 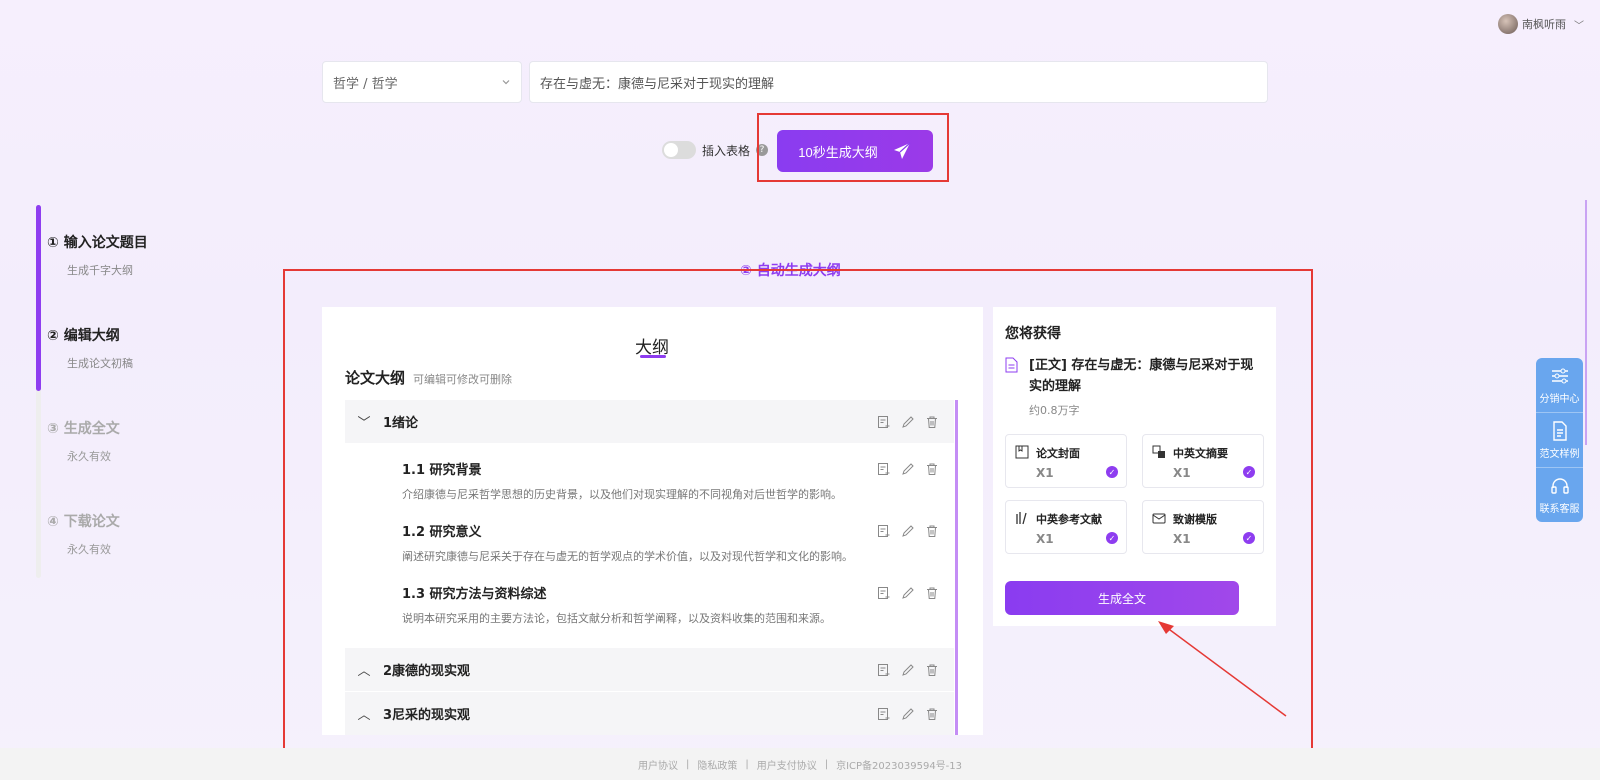 What do you see at coordinates (1559, 495) in the screenshot?
I see `float-item-support: 联系客服` at bounding box center [1559, 495].